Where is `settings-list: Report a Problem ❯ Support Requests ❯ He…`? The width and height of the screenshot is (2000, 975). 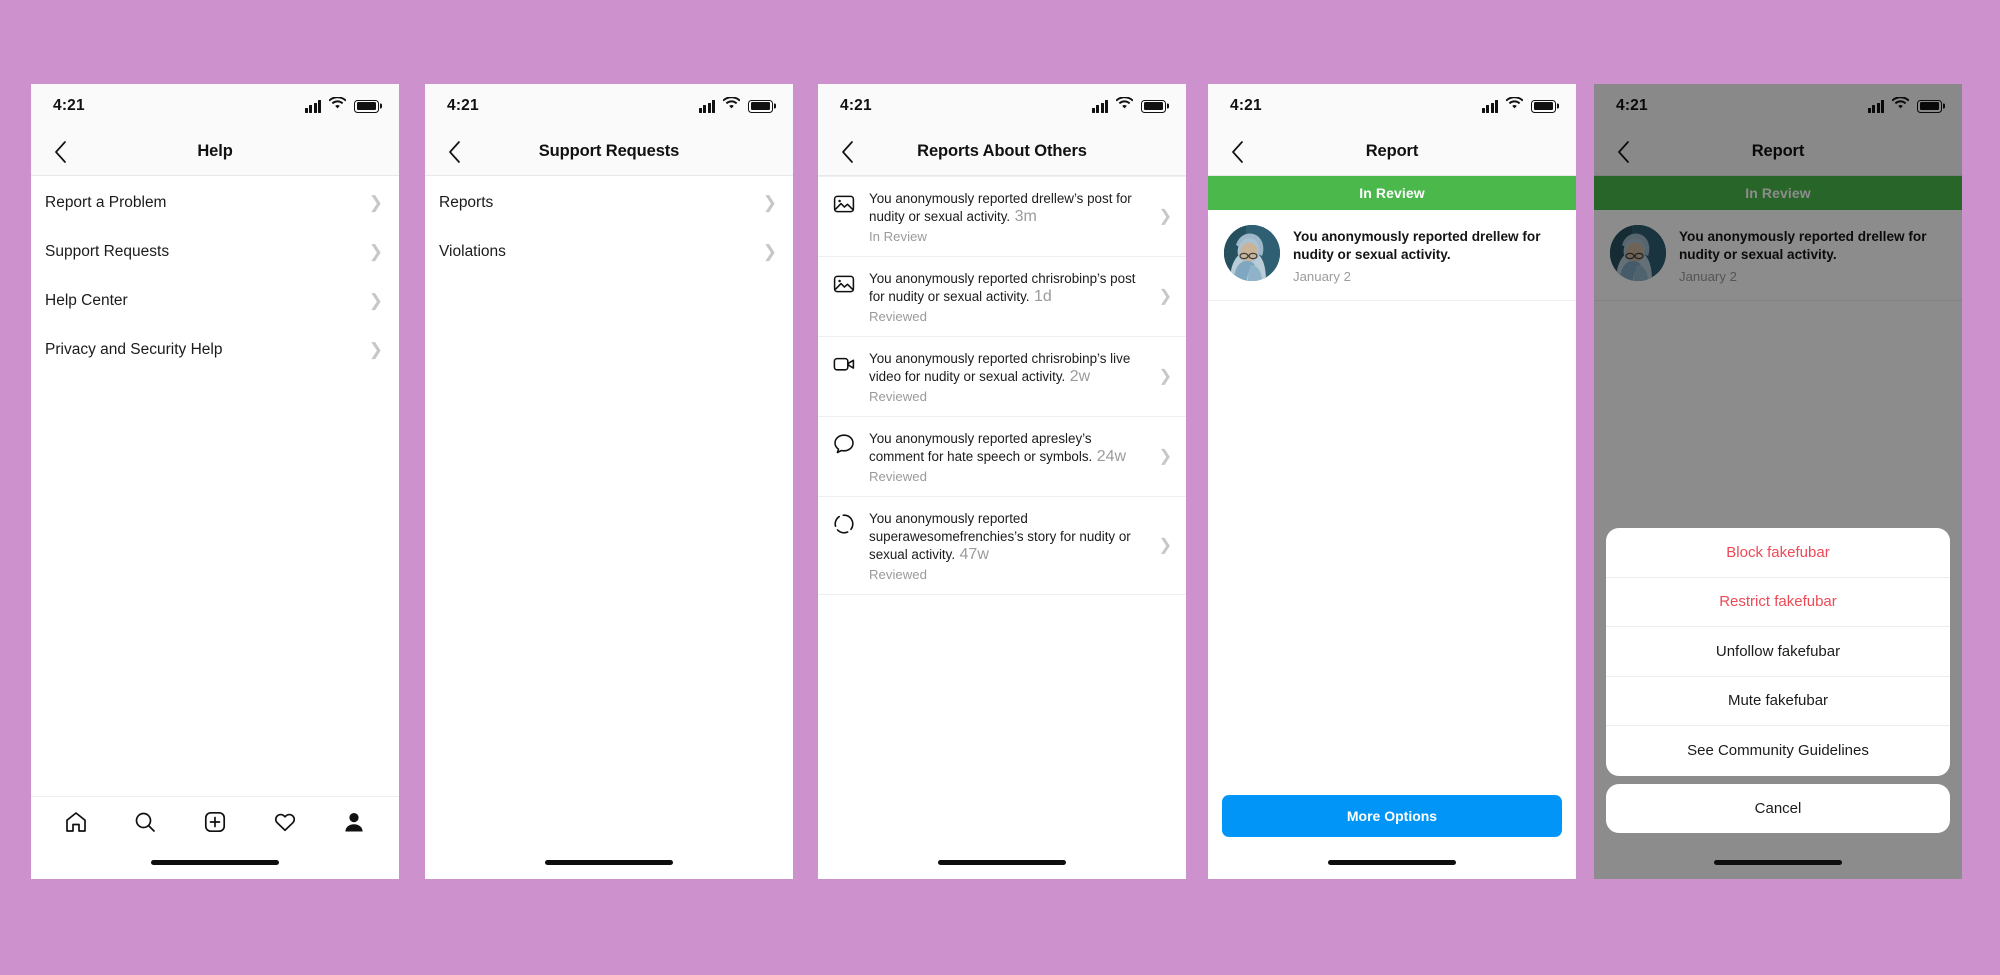
settings-list: Report a Problem ❯ Support Requests ❯ He… is located at coordinates (215, 275).